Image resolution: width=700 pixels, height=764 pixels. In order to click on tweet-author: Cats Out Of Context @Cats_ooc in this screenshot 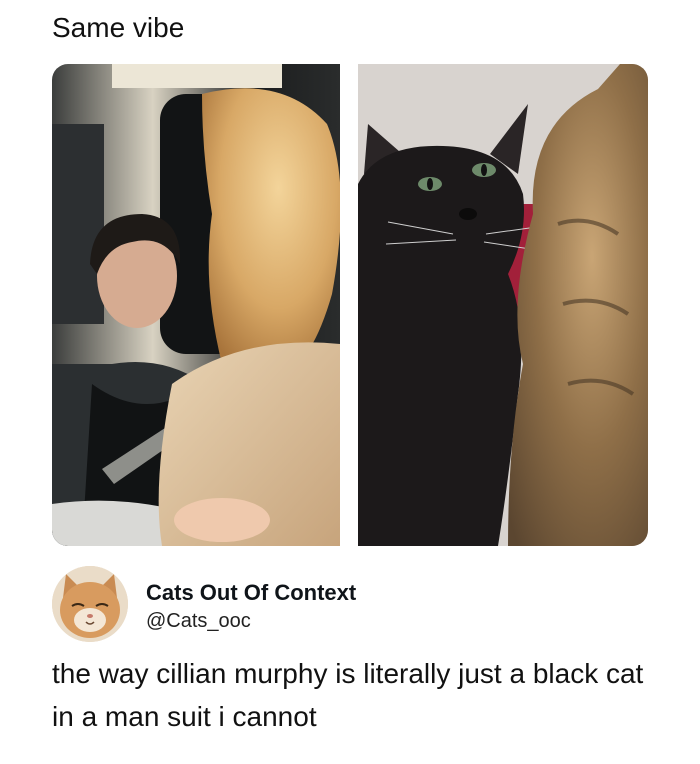, I will do `click(352, 604)`.